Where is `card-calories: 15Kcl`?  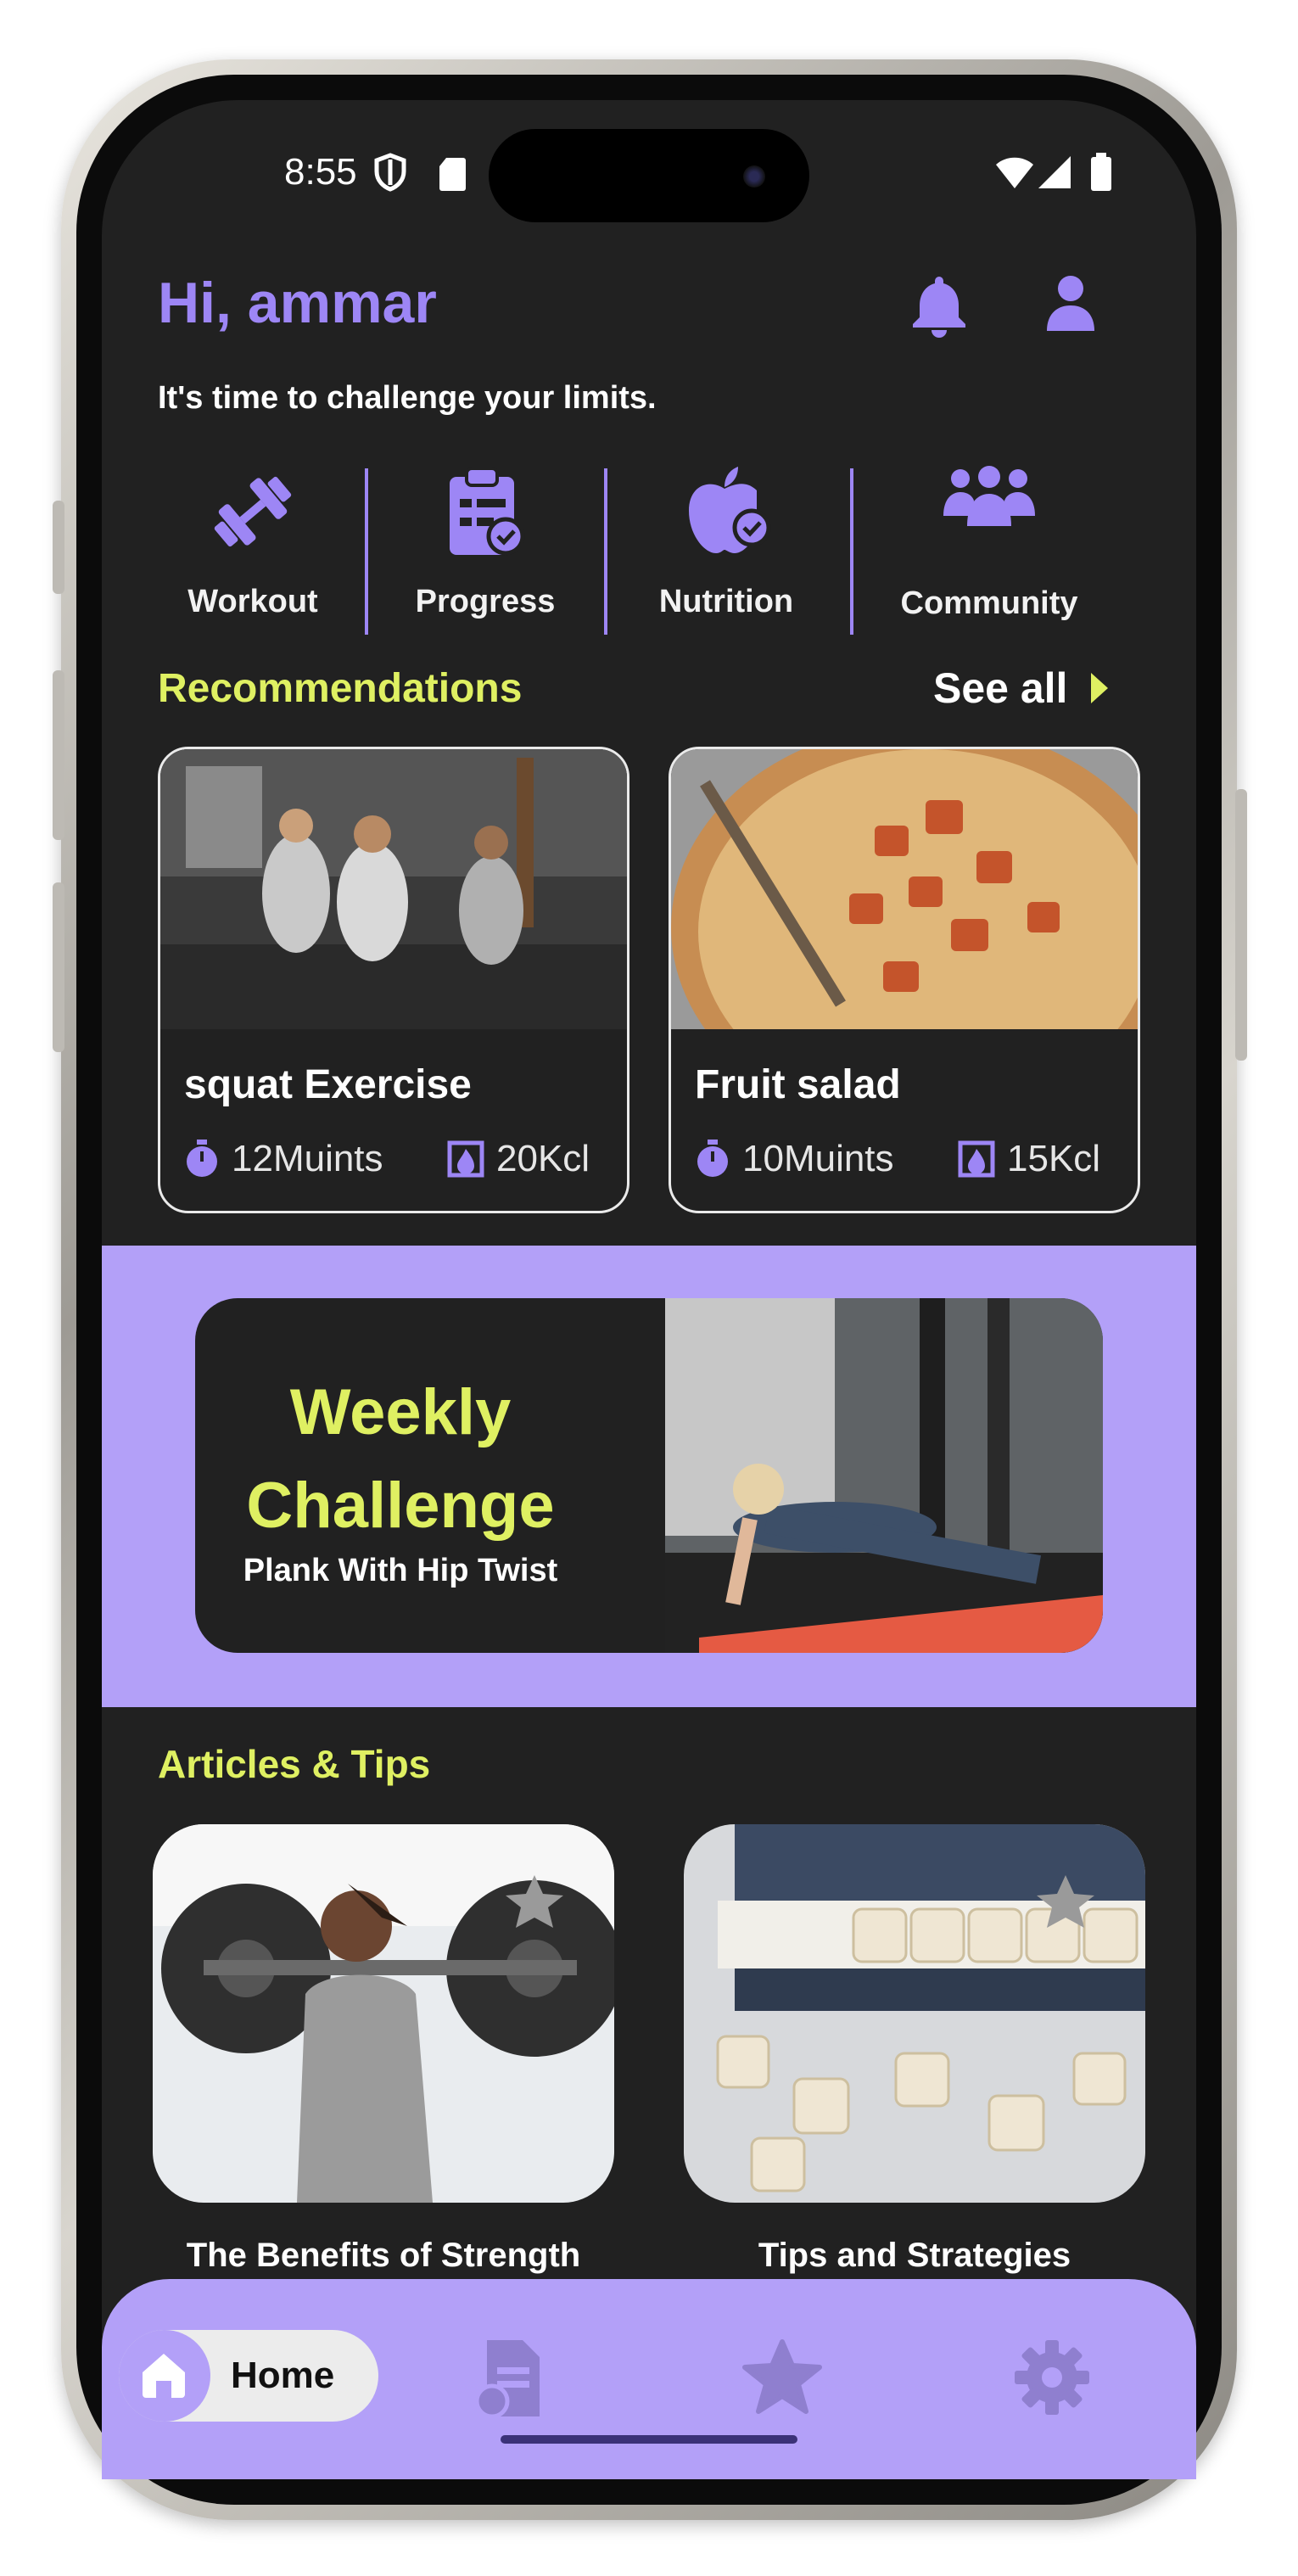 card-calories: 15Kcl is located at coordinates (1029, 1159).